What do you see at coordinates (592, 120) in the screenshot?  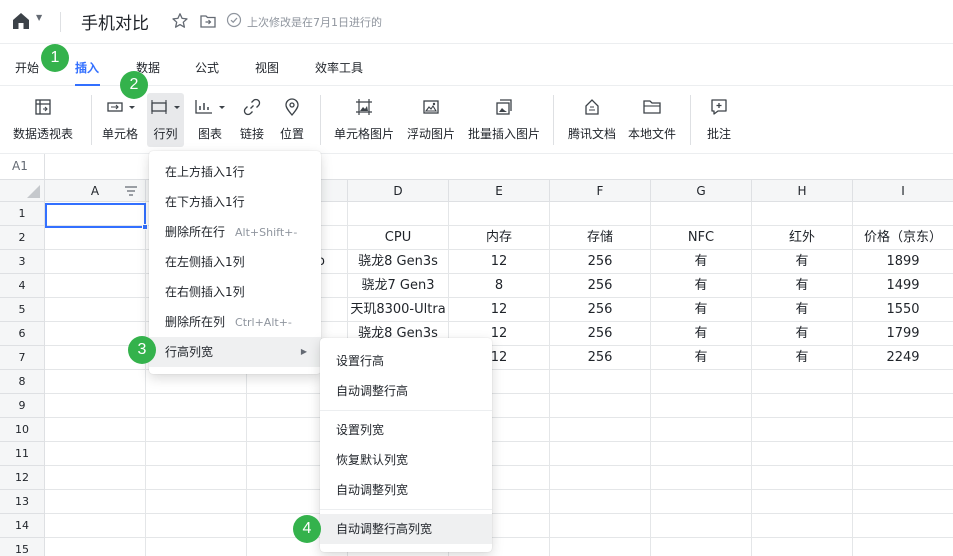 I see `tencent-doc-button: 腾讯文档` at bounding box center [592, 120].